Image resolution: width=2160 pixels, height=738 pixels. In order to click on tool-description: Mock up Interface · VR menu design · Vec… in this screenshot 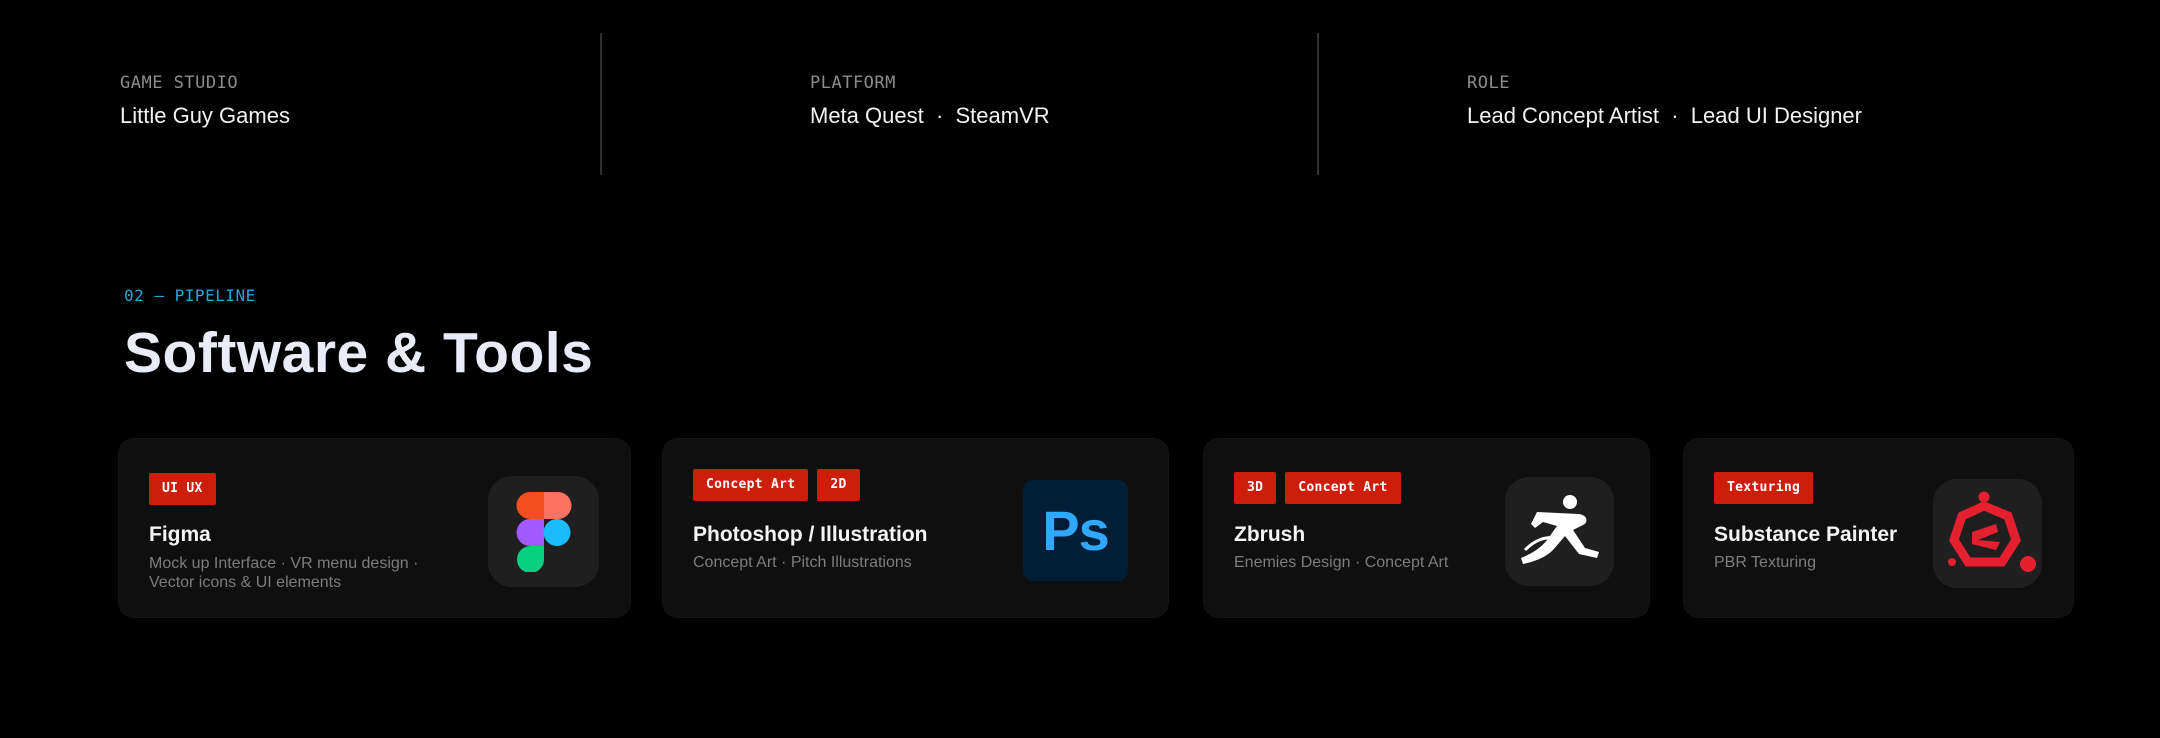, I will do `click(283, 573)`.